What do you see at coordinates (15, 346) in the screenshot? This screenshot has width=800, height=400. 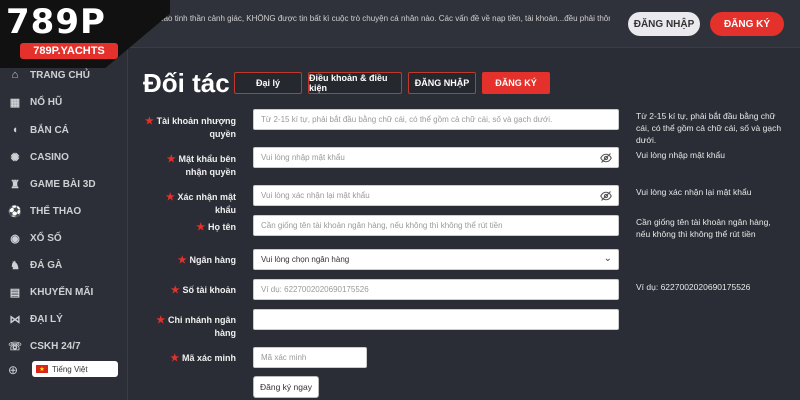 I see `support-icon: ☏` at bounding box center [15, 346].